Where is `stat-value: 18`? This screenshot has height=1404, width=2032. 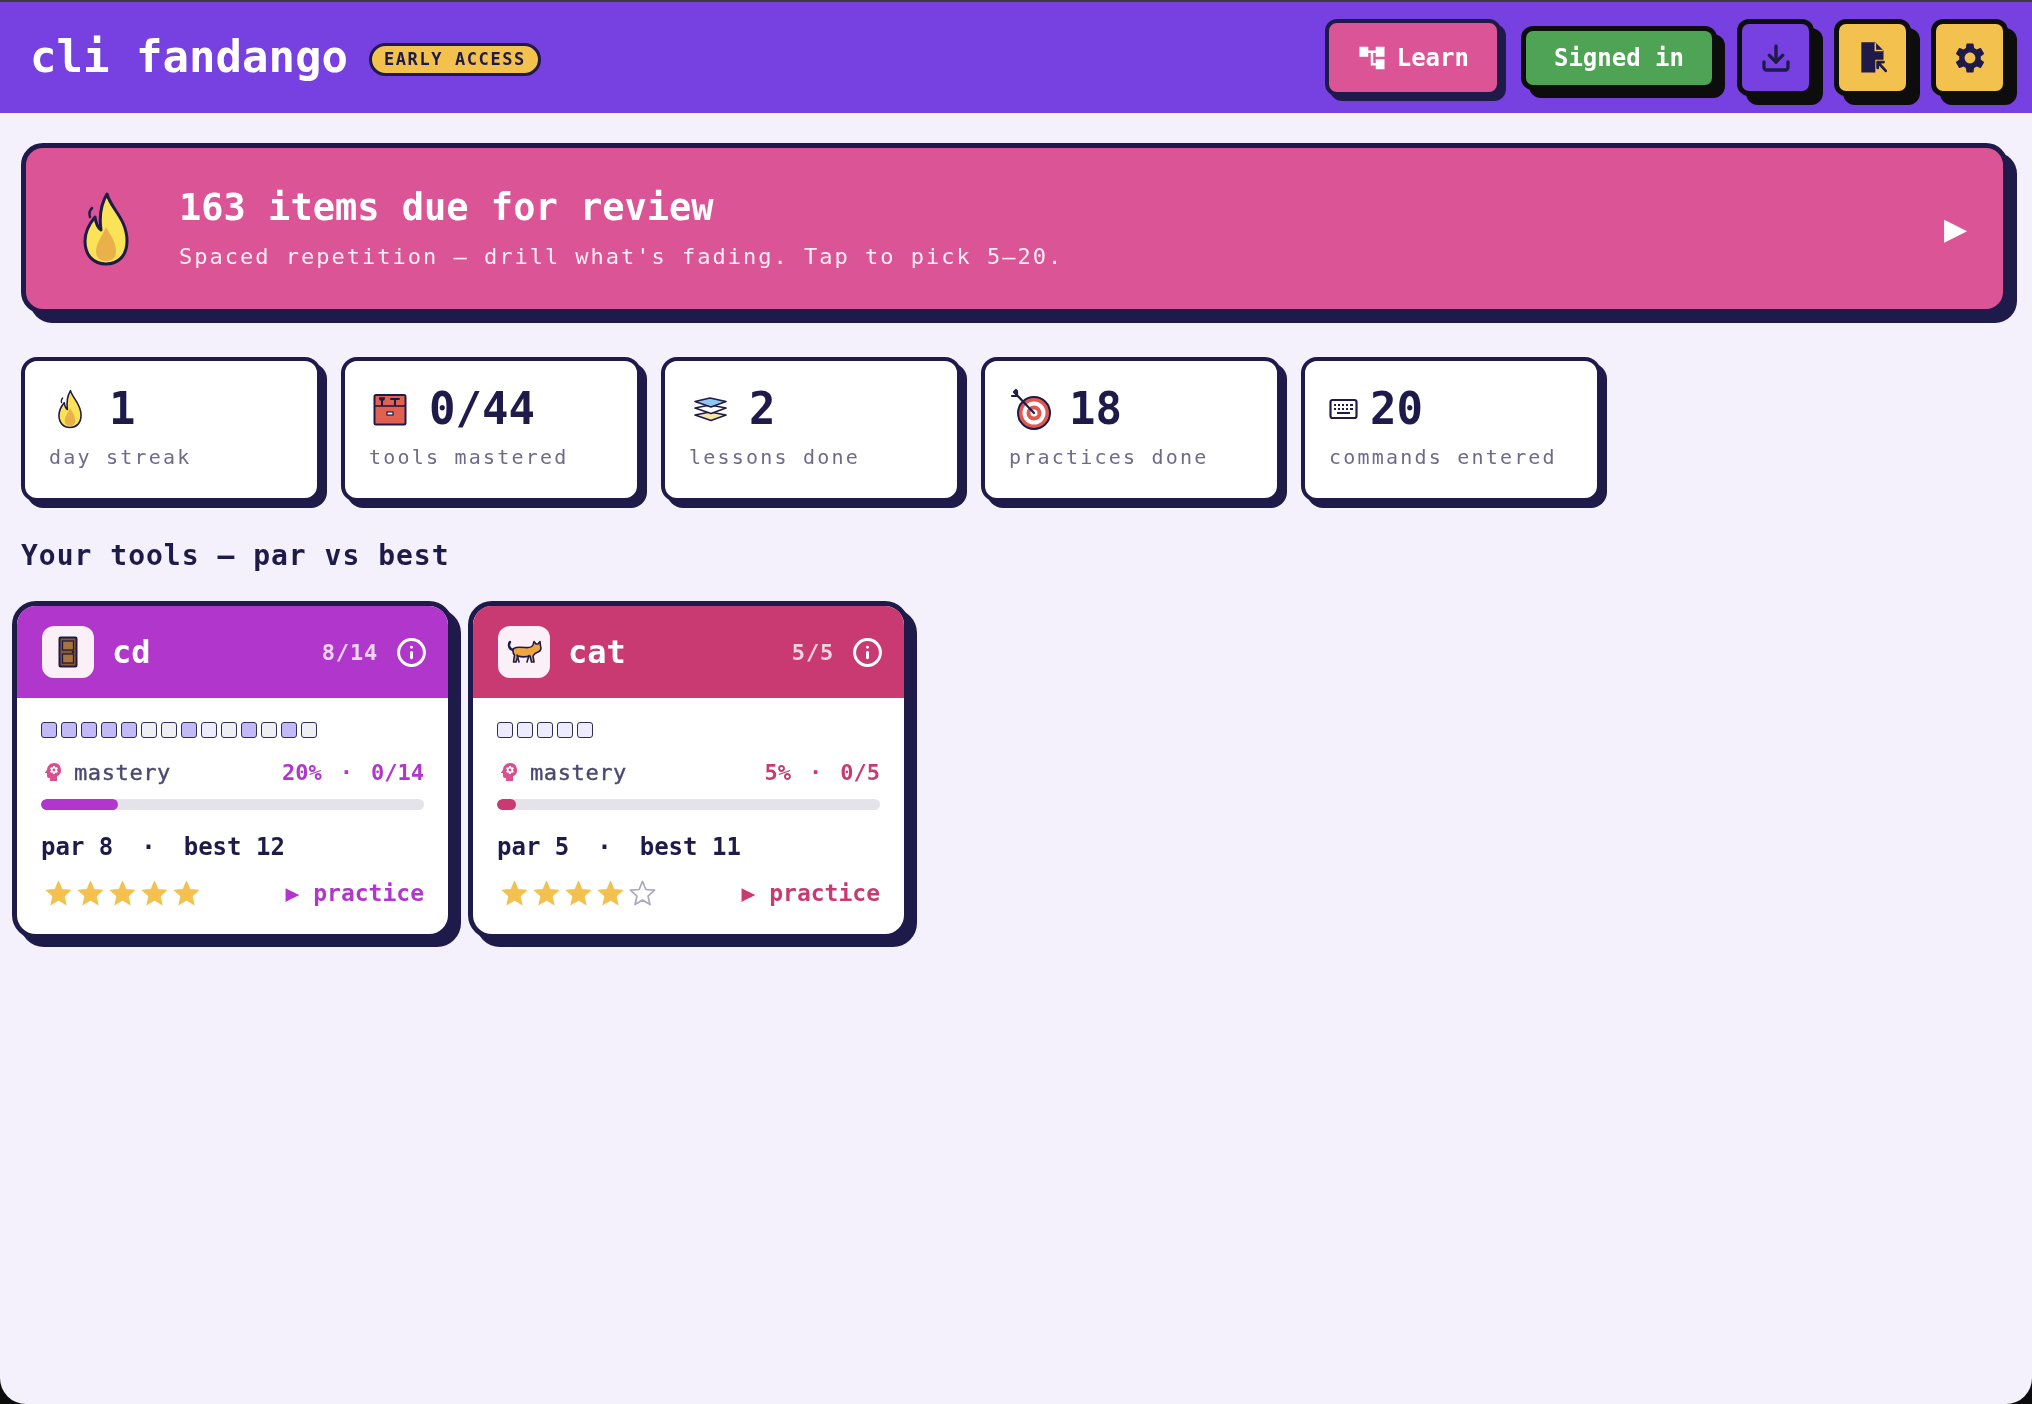 stat-value: 18 is located at coordinates (1095, 409).